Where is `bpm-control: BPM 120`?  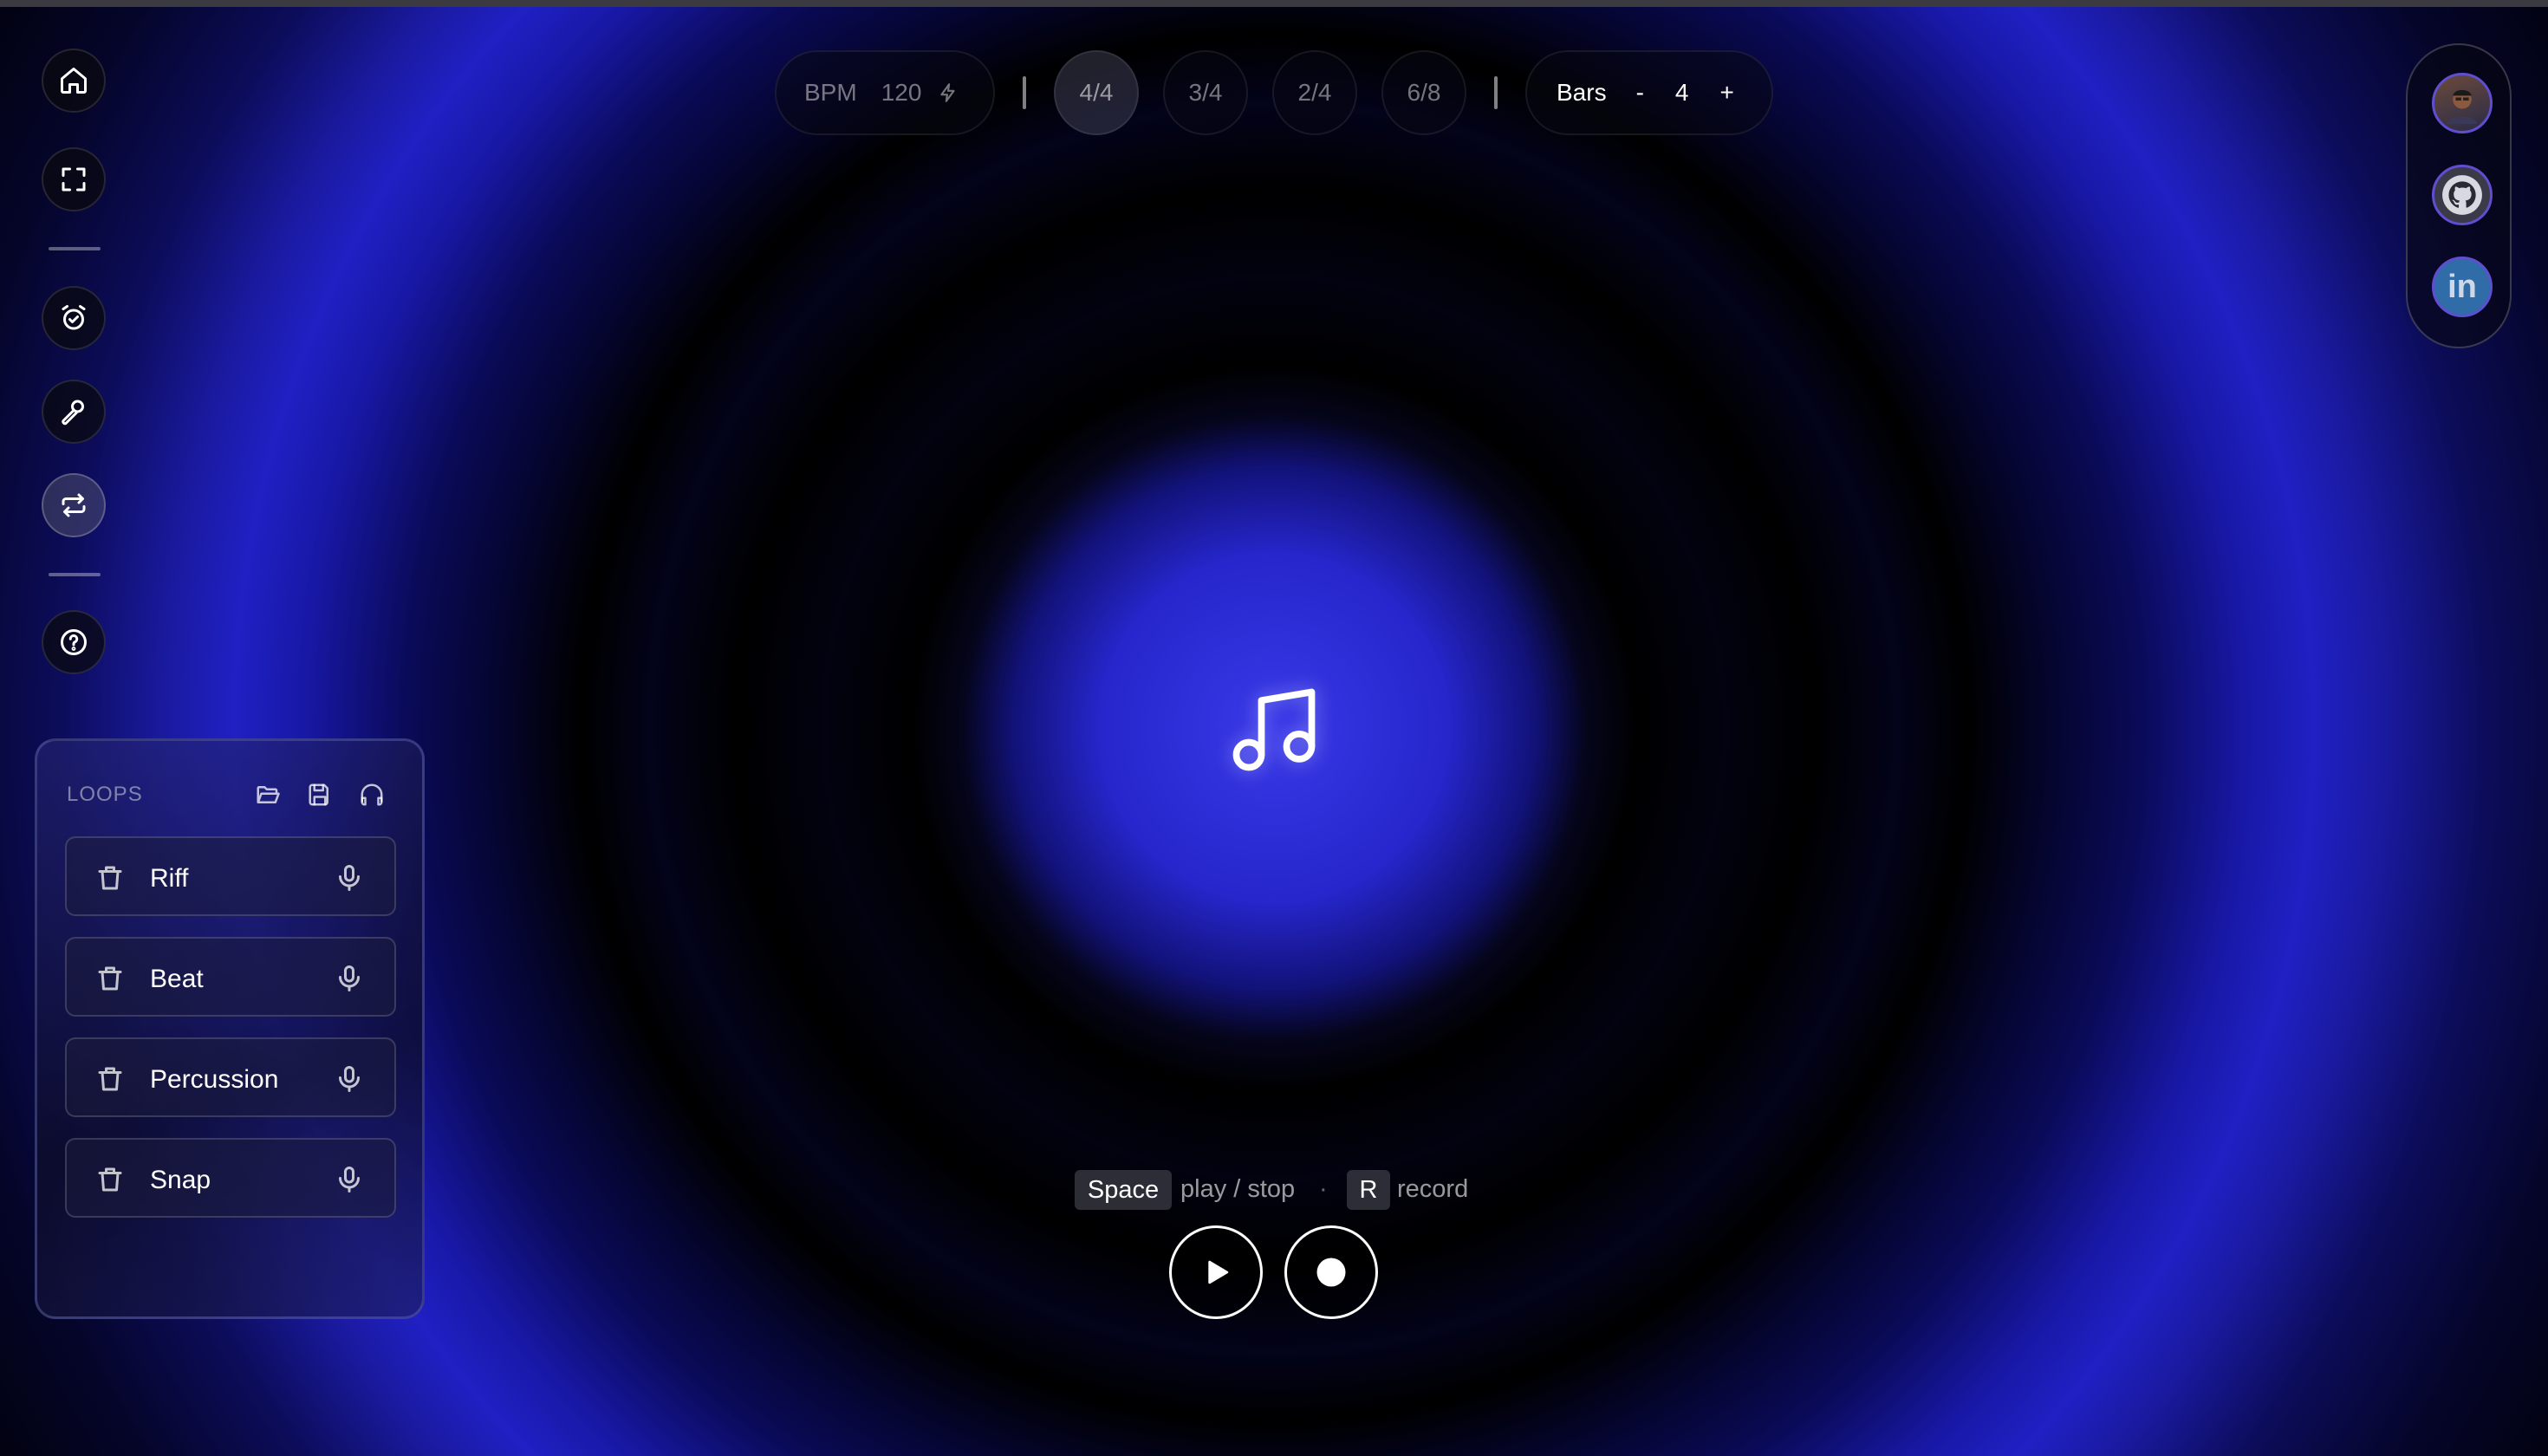 bpm-control: BPM 120 is located at coordinates (885, 92).